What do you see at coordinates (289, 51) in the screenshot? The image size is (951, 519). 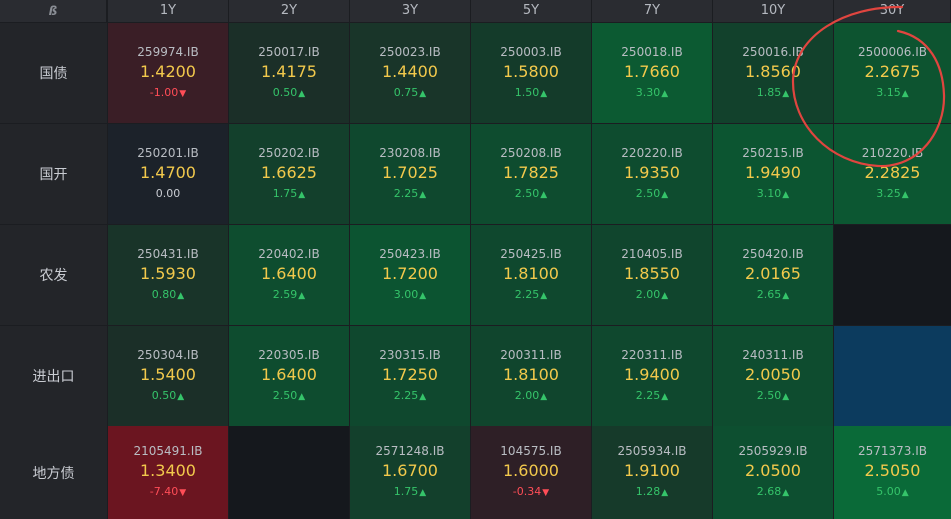 I see `bond-code: 250017.IB` at bounding box center [289, 51].